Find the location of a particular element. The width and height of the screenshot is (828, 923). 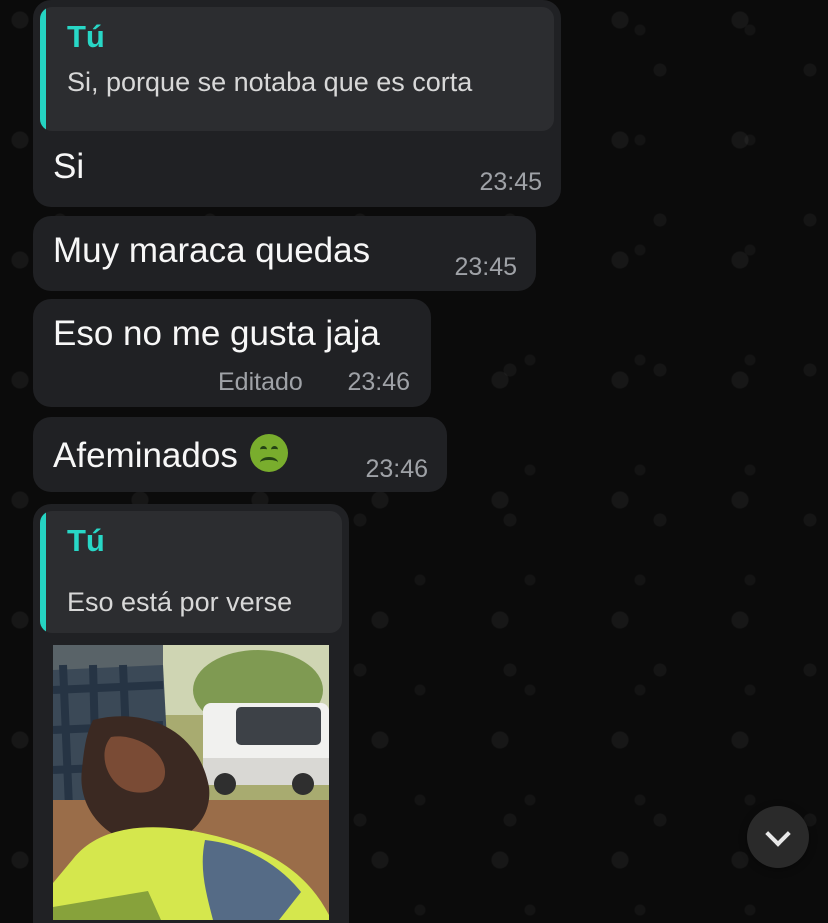

reply-quote: Tú Si, porque se notaba que es corta is located at coordinates (297, 69).